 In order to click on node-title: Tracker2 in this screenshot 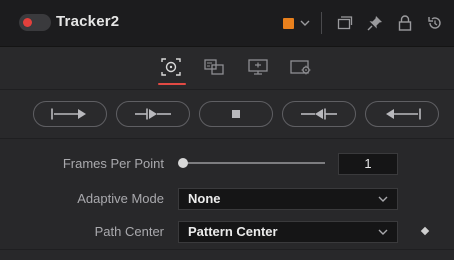, I will do `click(87, 21)`.